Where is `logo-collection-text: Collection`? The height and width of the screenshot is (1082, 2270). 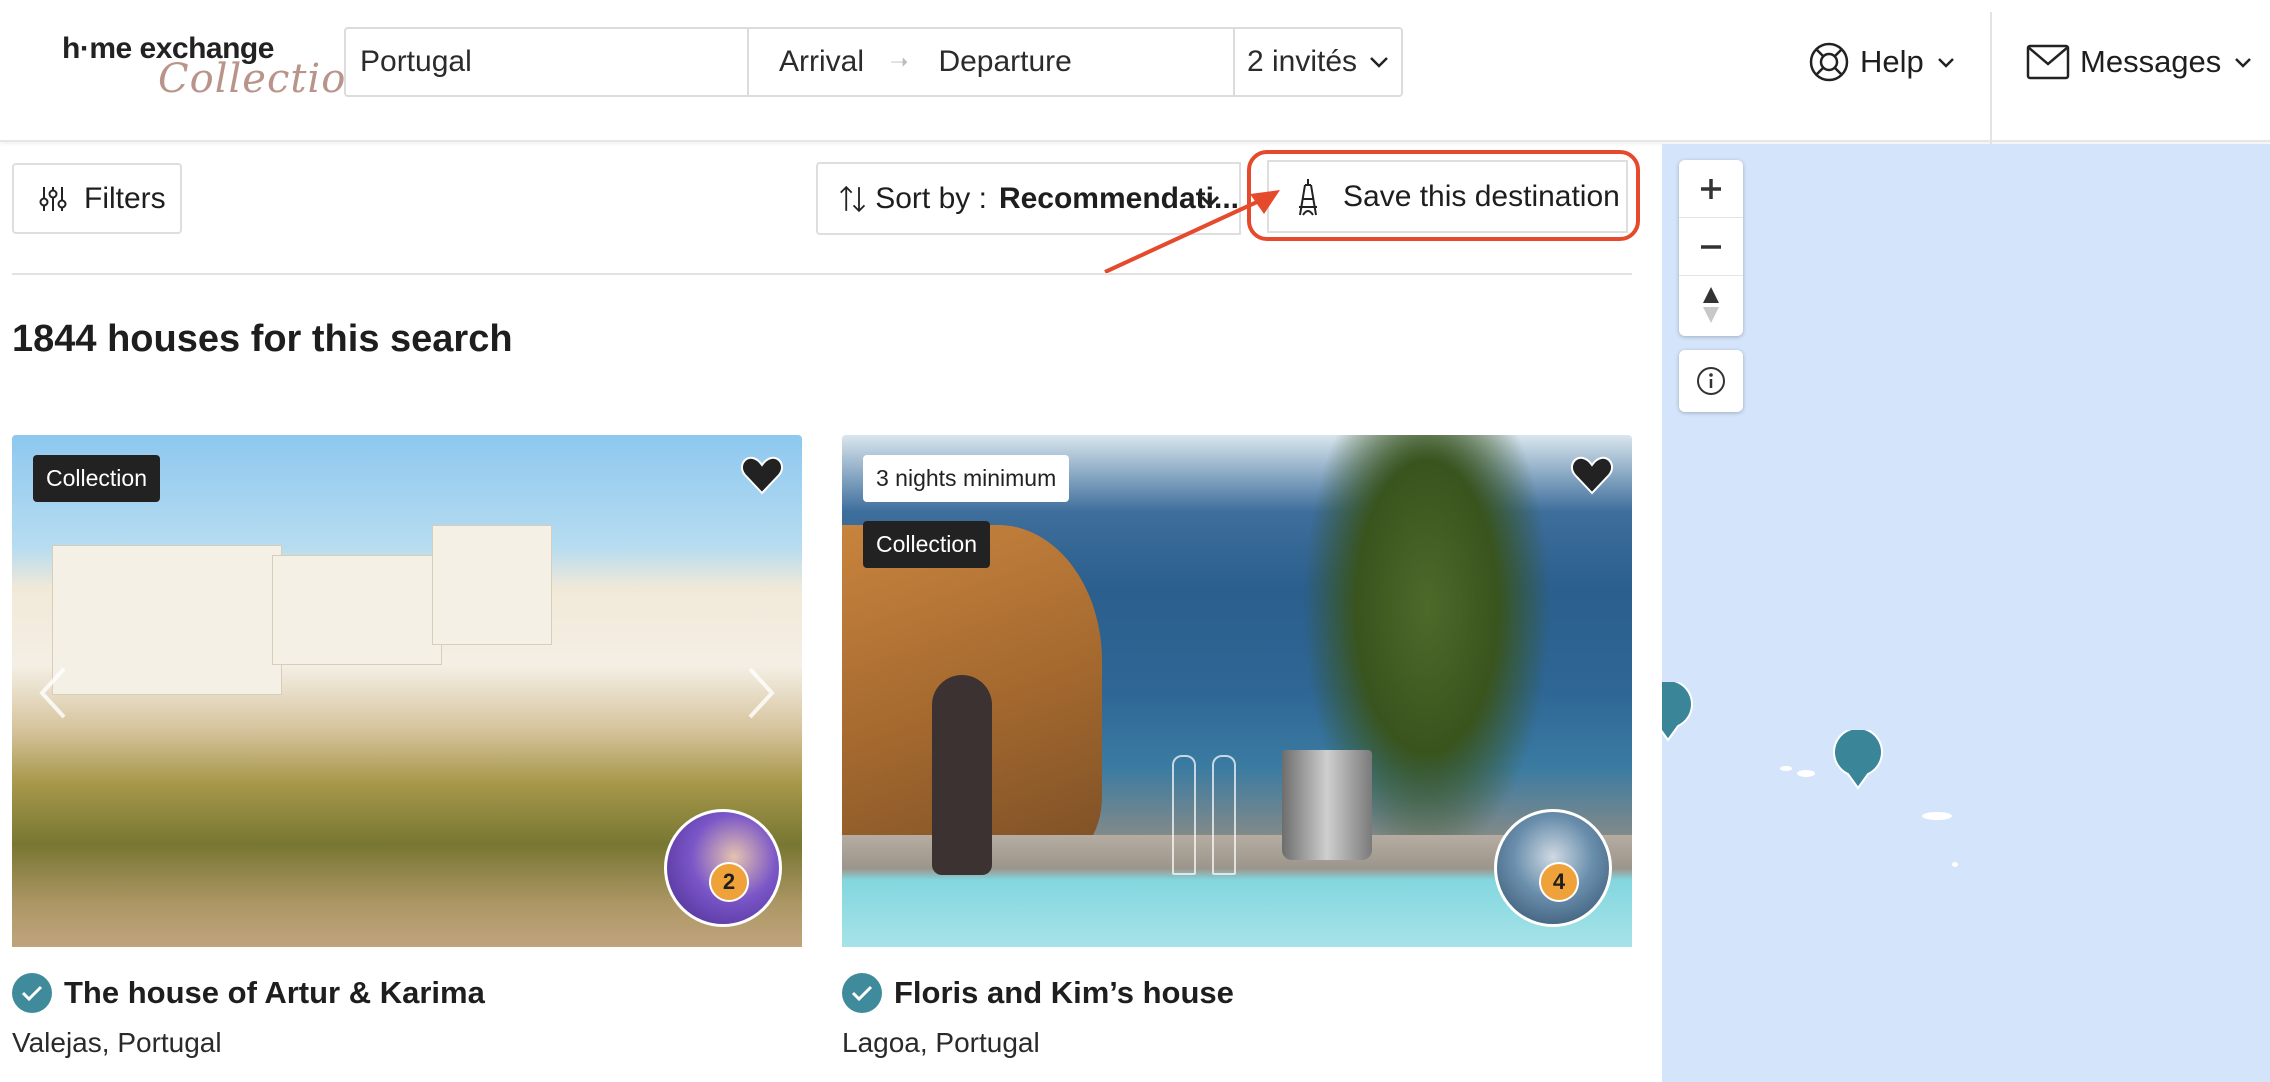 logo-collection-text: Collection is located at coordinates (266, 79).